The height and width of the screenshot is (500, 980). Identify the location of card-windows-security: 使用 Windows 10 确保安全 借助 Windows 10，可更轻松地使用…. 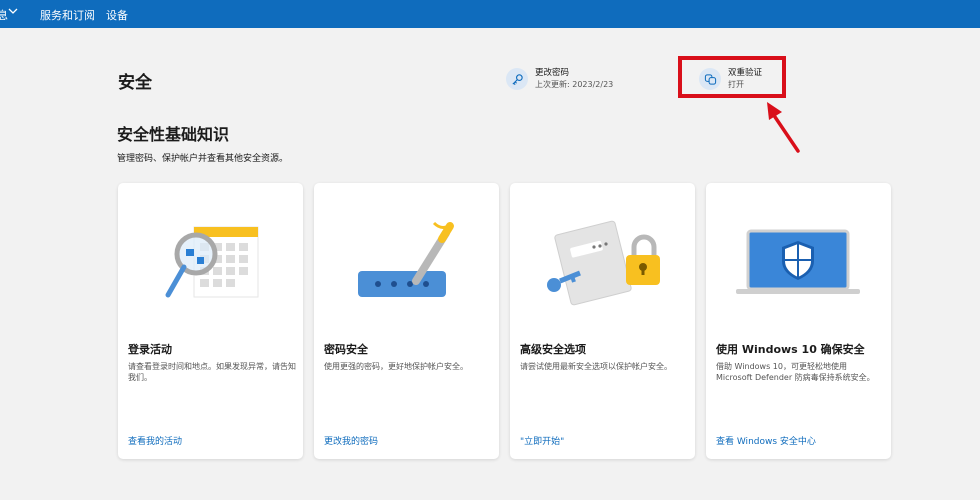
(798, 321).